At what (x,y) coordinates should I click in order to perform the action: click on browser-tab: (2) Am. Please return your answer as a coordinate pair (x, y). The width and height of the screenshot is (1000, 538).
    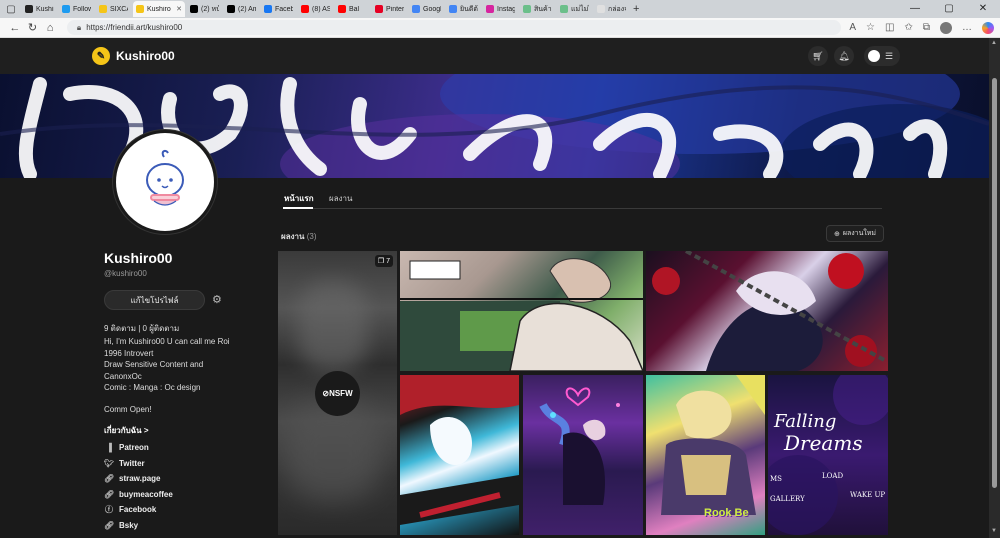
    Looking at the image, I should click on (241, 9).